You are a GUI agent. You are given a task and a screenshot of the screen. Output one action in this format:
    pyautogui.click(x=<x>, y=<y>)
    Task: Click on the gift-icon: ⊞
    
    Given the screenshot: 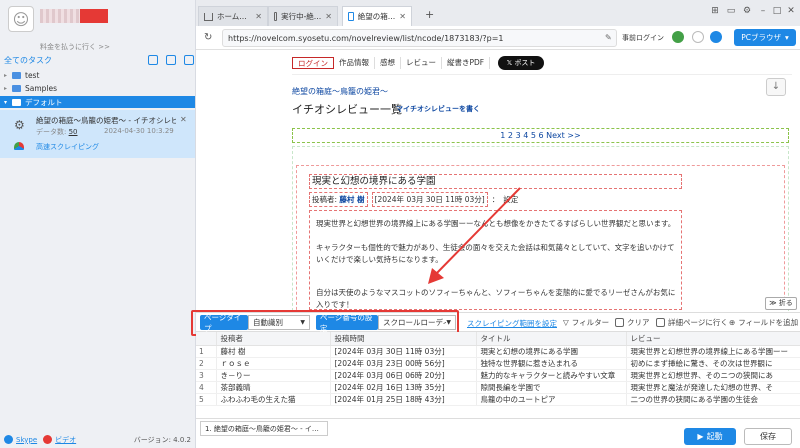 What is the action you would take?
    pyautogui.click(x=715, y=11)
    